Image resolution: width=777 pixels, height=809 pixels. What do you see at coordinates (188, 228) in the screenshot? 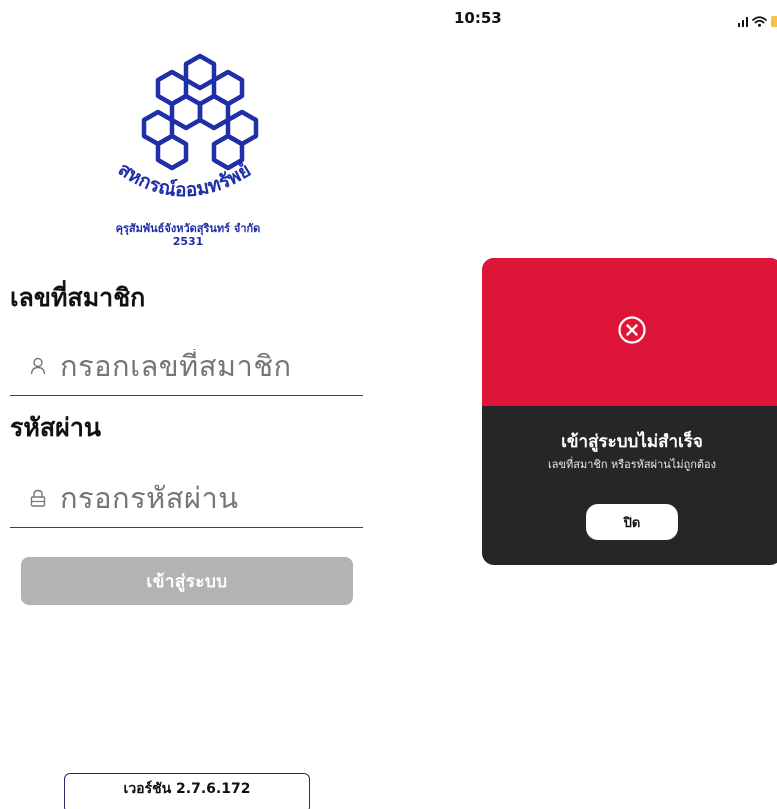
I see `org-name-line1: คุรุสัมพันธ์จังหวัดสุรินทร์ จำกัด` at bounding box center [188, 228].